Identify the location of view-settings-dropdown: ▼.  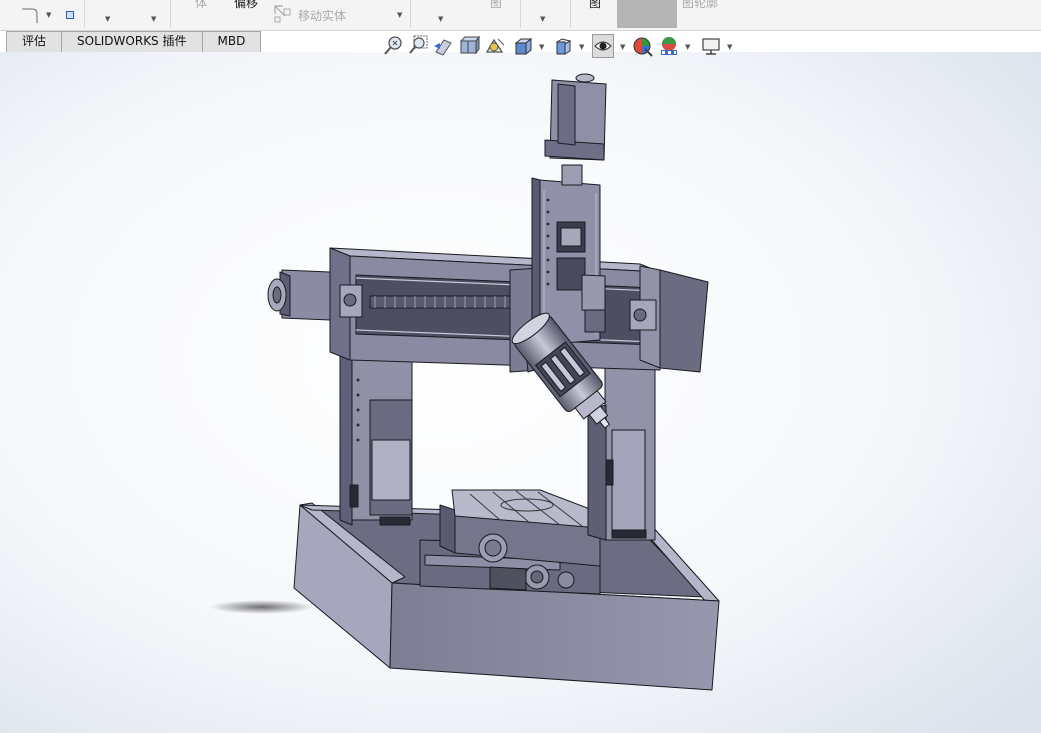
(729, 47).